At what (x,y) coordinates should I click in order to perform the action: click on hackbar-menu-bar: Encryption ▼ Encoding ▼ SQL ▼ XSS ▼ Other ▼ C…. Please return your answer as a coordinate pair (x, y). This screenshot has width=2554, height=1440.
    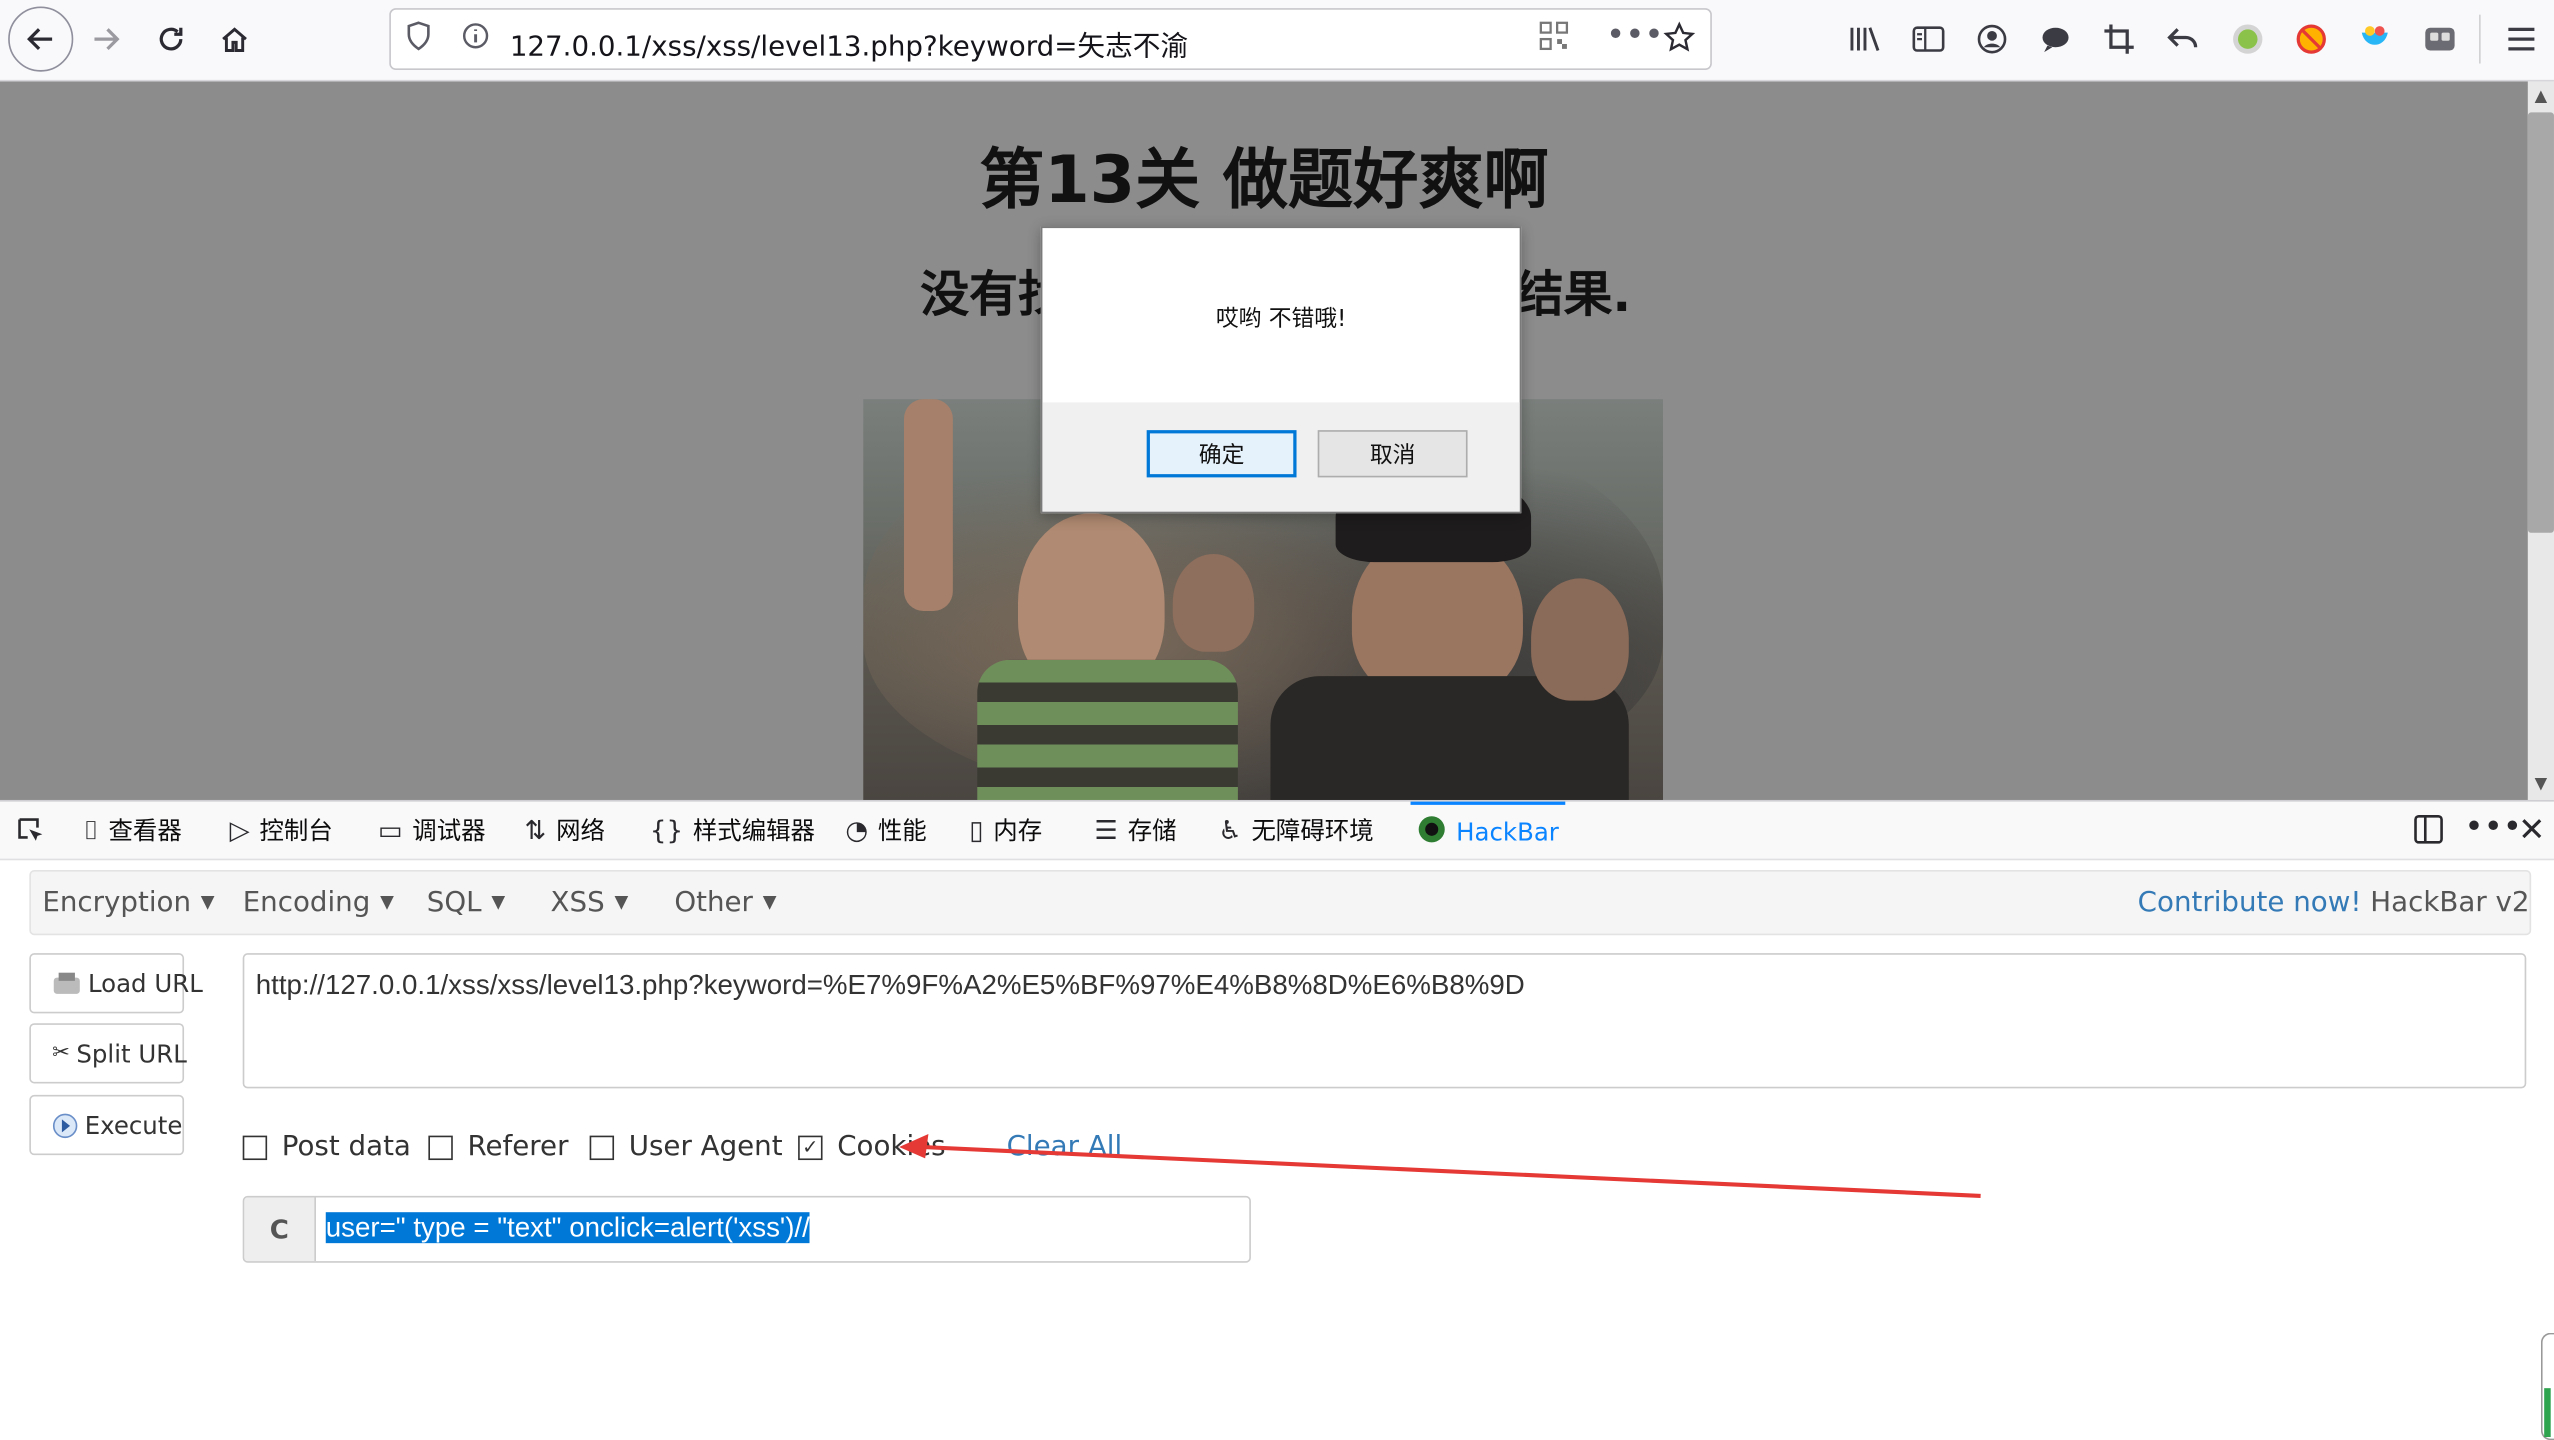
    Looking at the image, I should click on (1280, 903).